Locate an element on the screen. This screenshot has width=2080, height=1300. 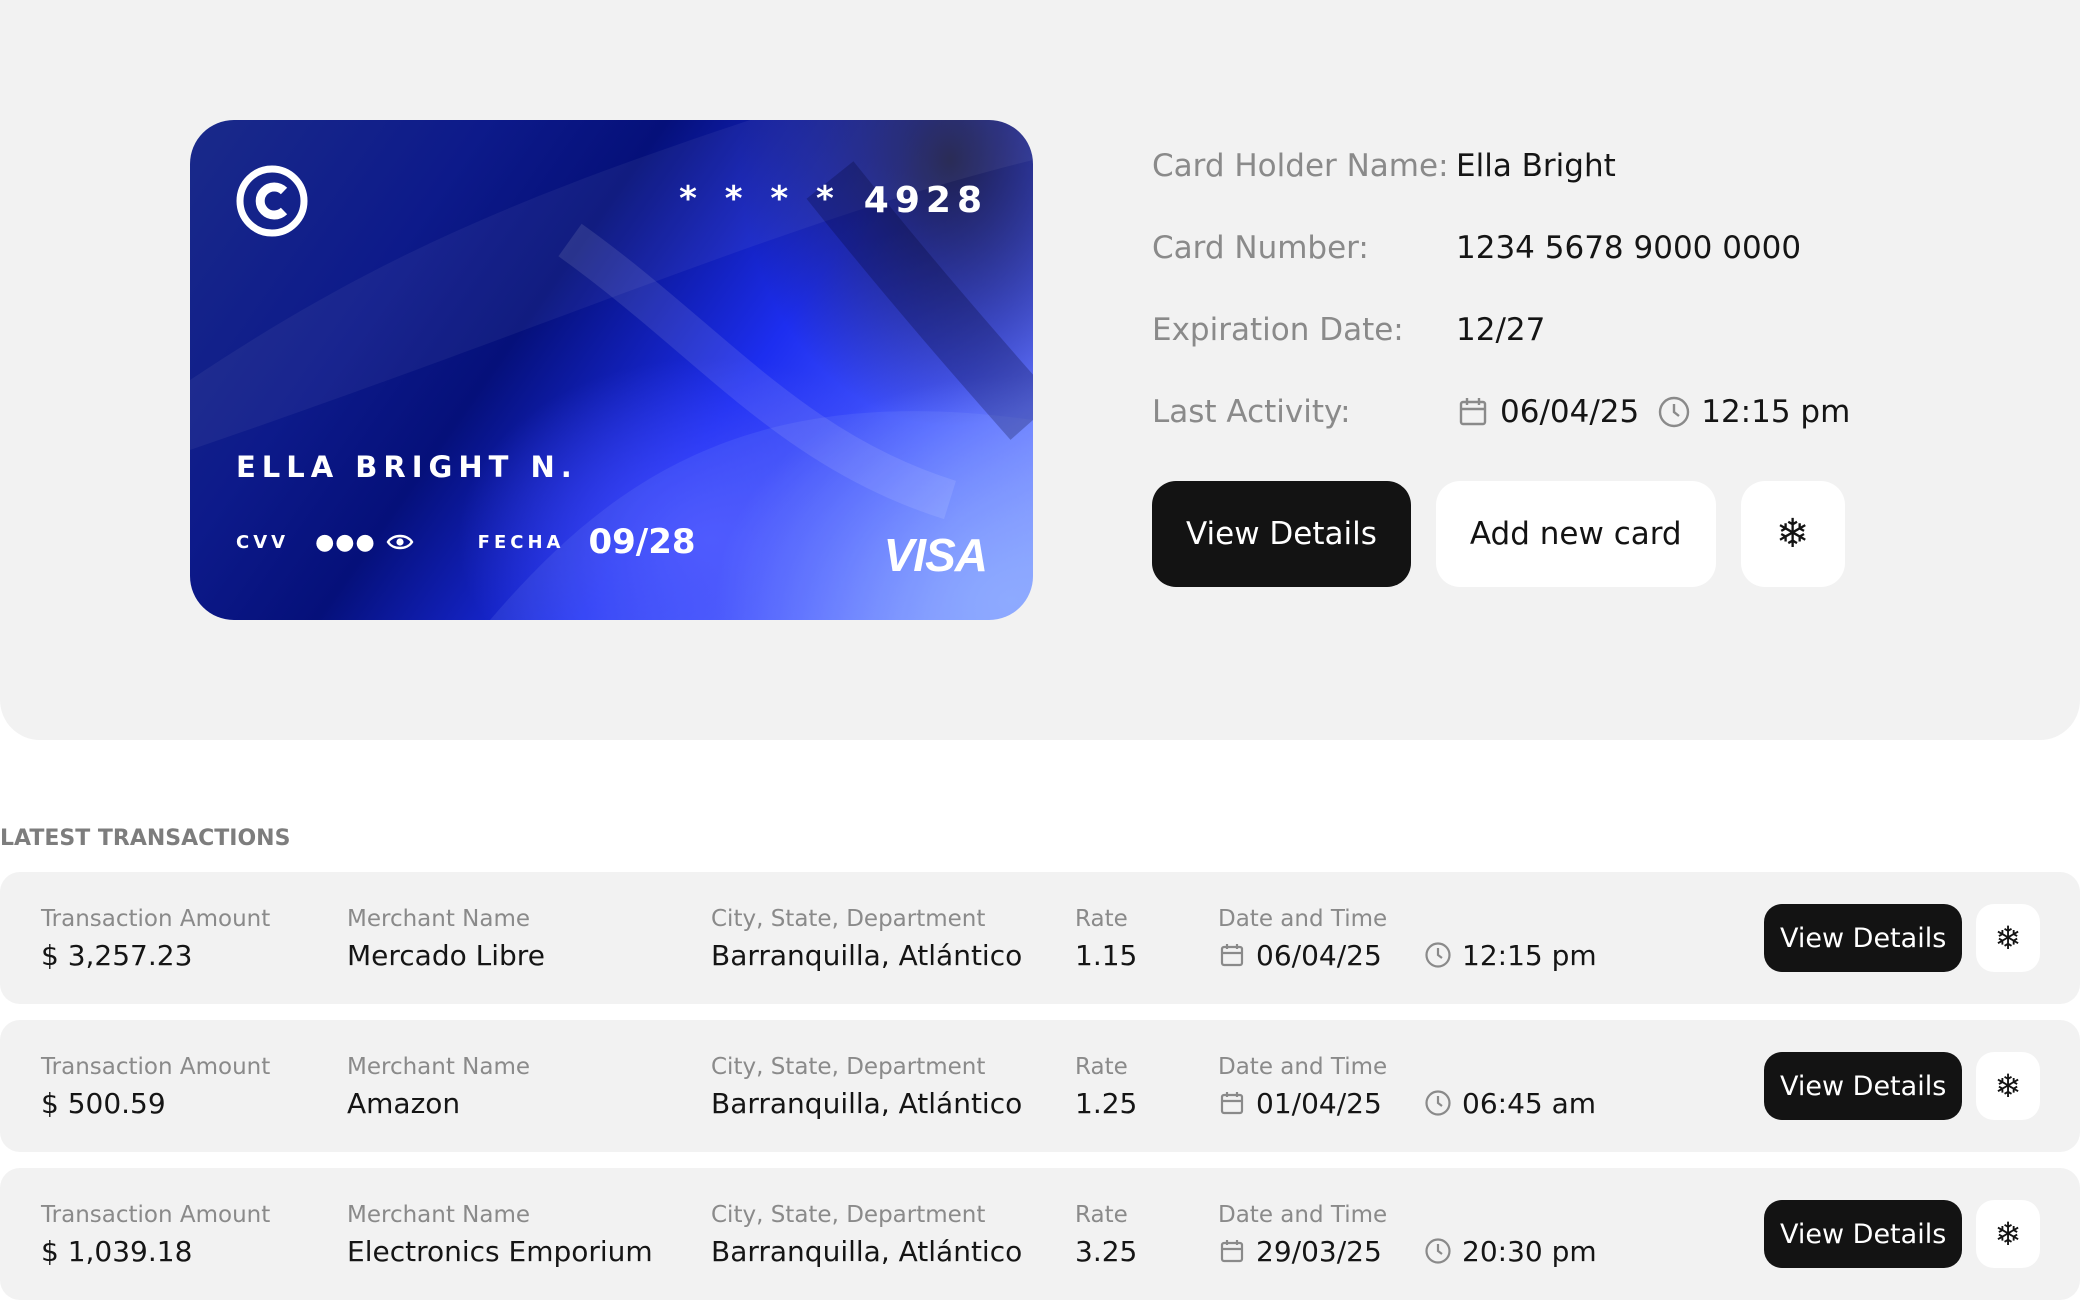
expiry-row: Expiration Date: 12/27 is located at coordinates (1348, 330).